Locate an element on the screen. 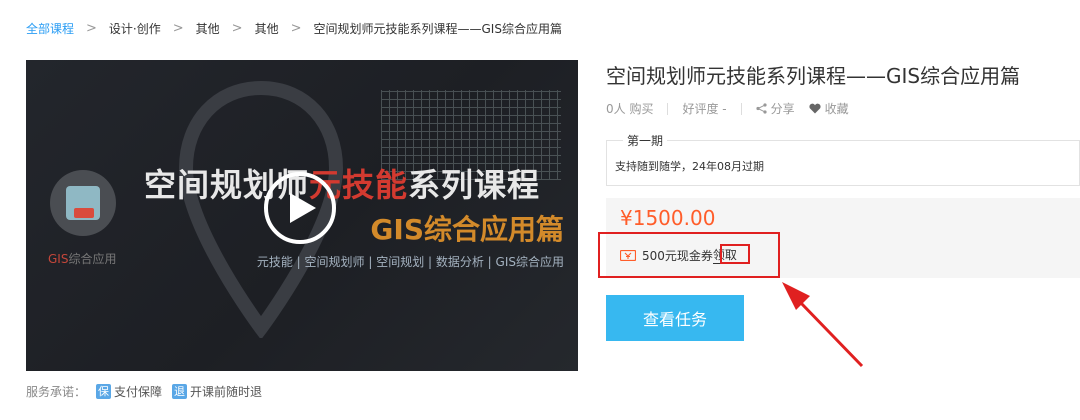  share-button: 分享 is located at coordinates (775, 108).